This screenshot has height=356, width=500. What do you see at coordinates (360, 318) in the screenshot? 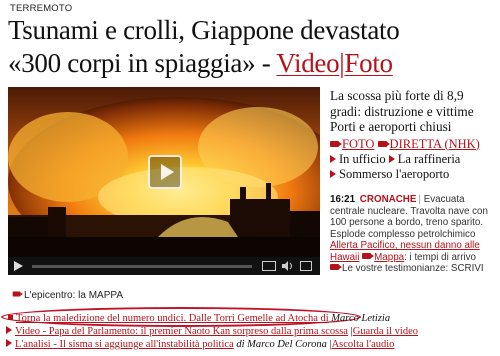
I see `author-letizia: Marco Letizia` at bounding box center [360, 318].